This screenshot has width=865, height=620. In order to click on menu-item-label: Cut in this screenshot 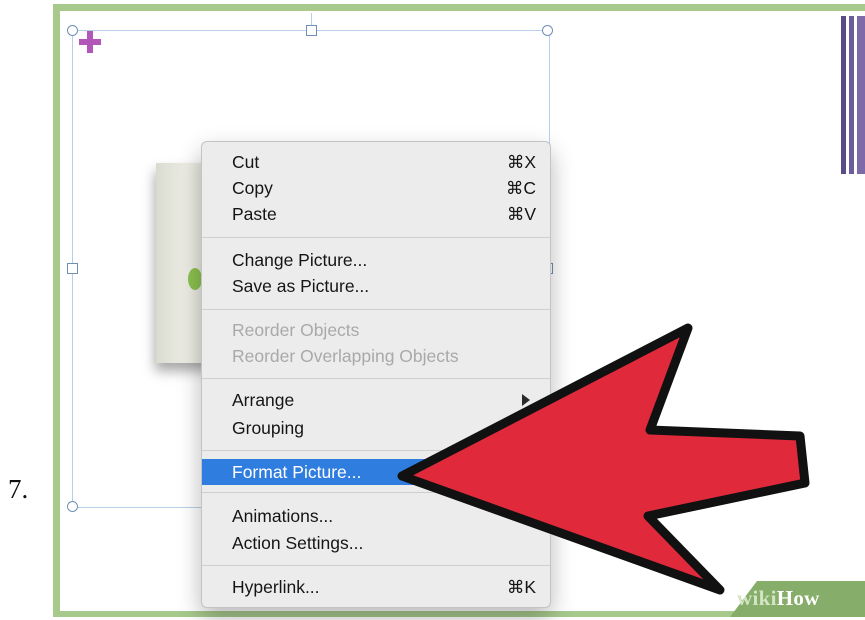, I will do `click(246, 162)`.